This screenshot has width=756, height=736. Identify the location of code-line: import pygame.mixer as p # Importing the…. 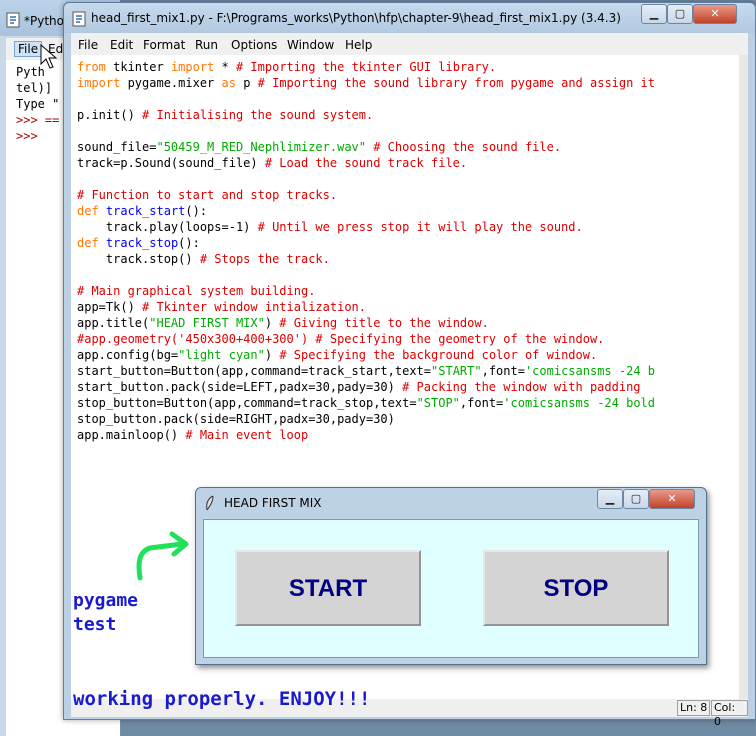
(366, 83).